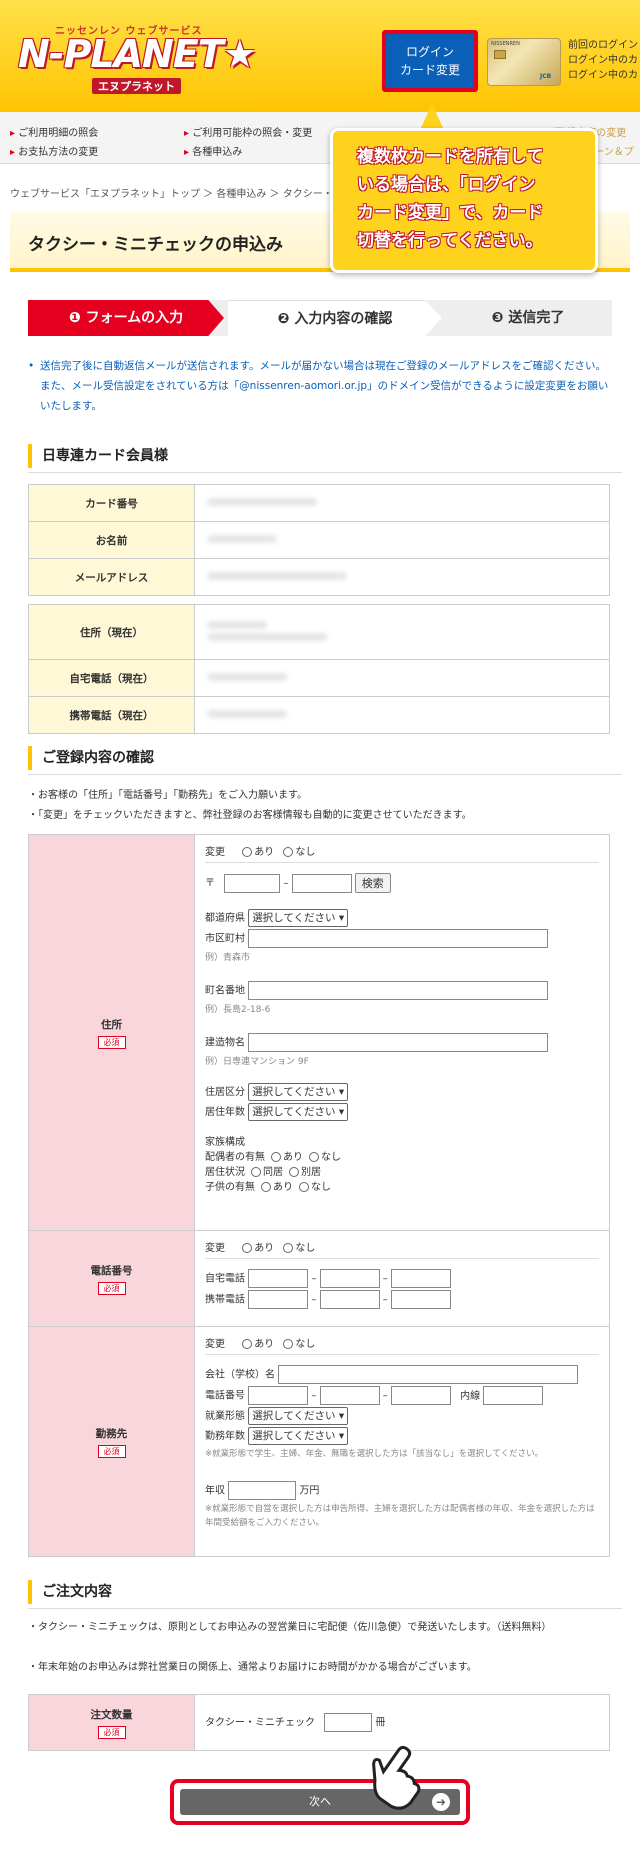  I want to click on work-tel-1-input, so click(278, 1395).